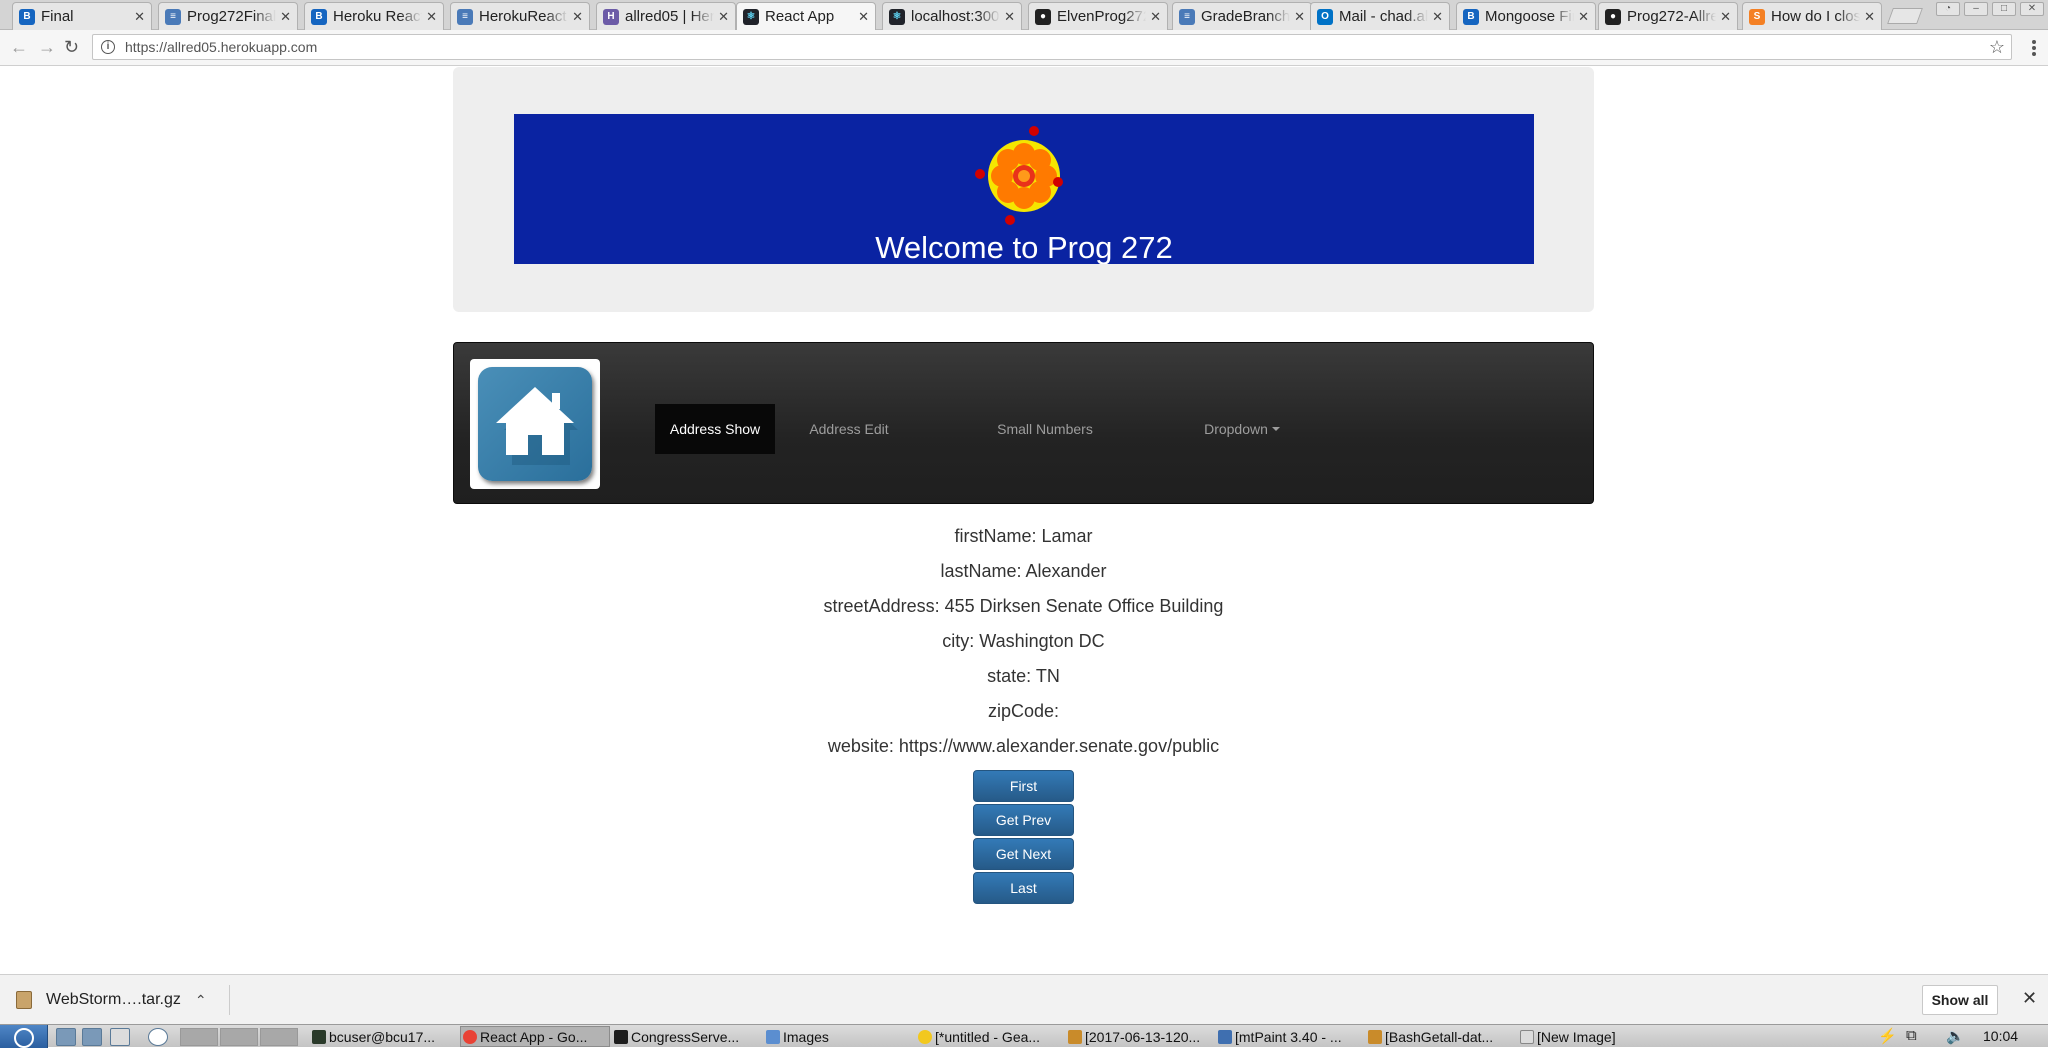 Image resolution: width=2048 pixels, height=1048 pixels. Describe the element at coordinates (2034, 48) in the screenshot. I see `browser-menu-icon` at that location.